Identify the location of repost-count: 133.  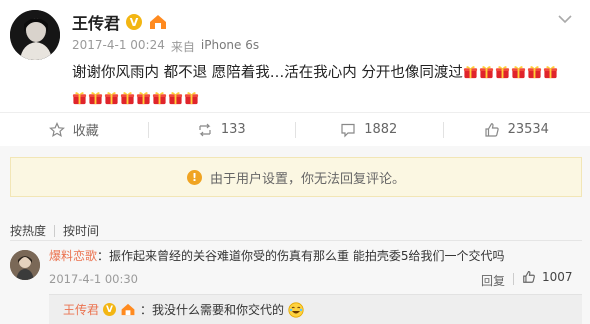
(233, 129).